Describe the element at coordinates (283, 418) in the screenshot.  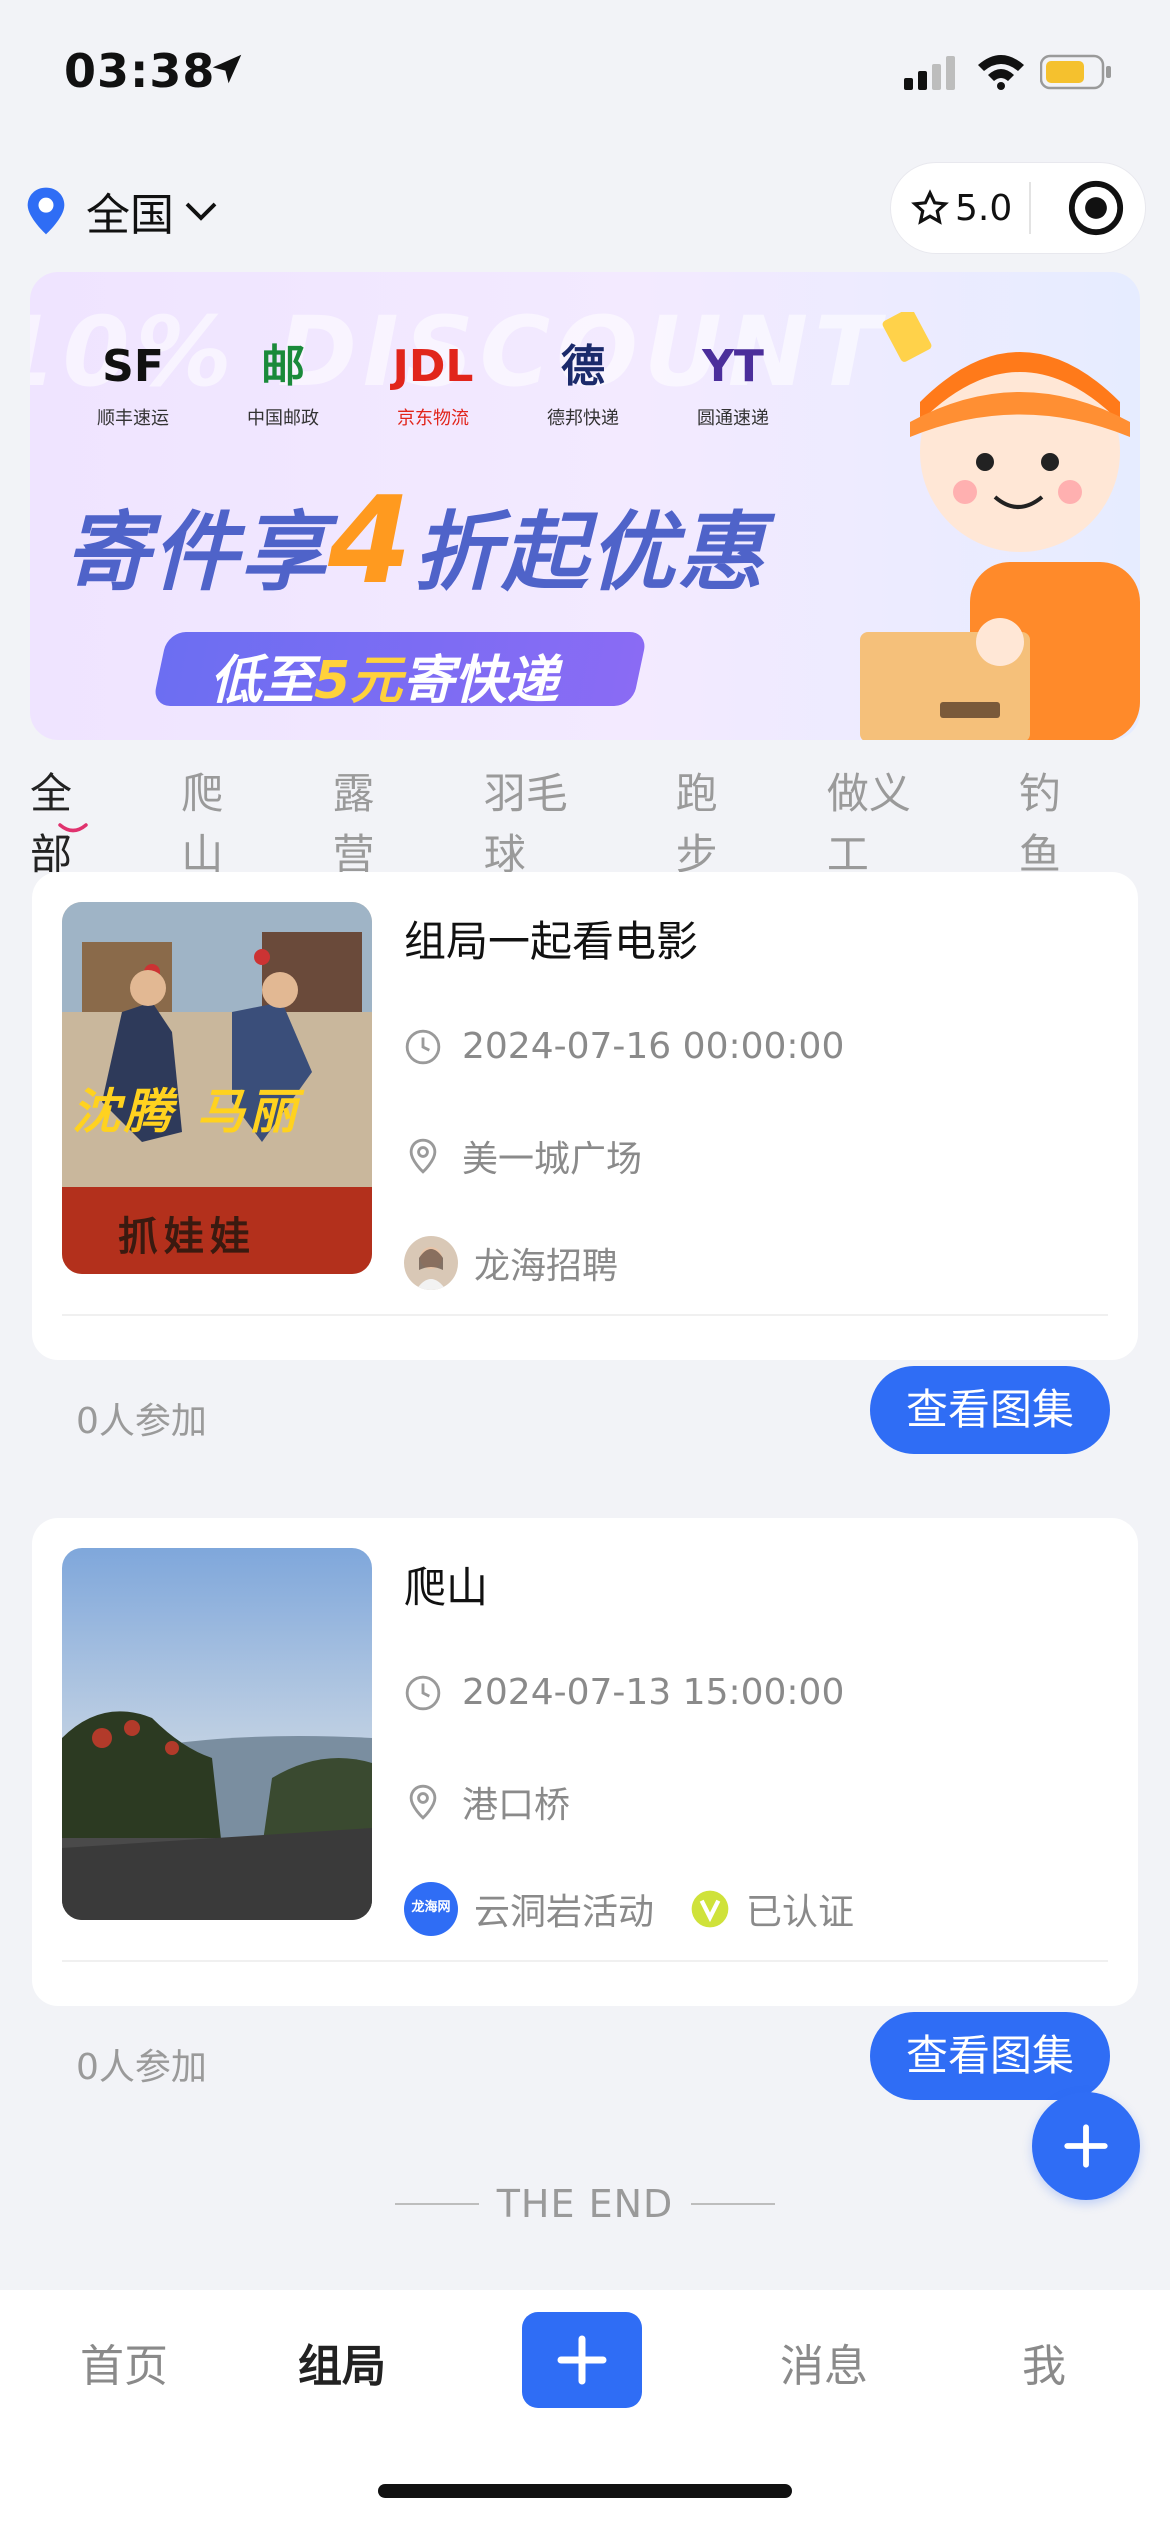
I see `courier-logo-name: 中国邮政` at that location.